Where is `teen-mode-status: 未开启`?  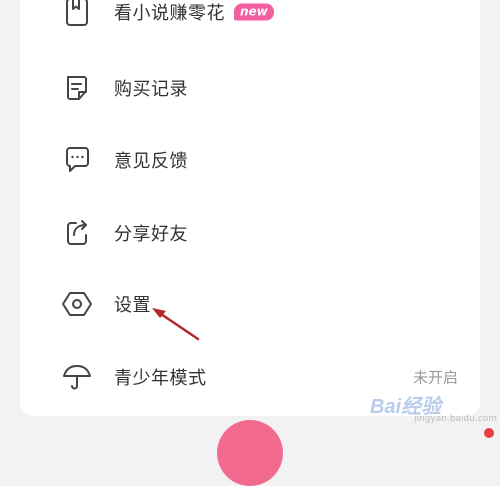
teen-mode-status: 未开启 is located at coordinates (435, 377).